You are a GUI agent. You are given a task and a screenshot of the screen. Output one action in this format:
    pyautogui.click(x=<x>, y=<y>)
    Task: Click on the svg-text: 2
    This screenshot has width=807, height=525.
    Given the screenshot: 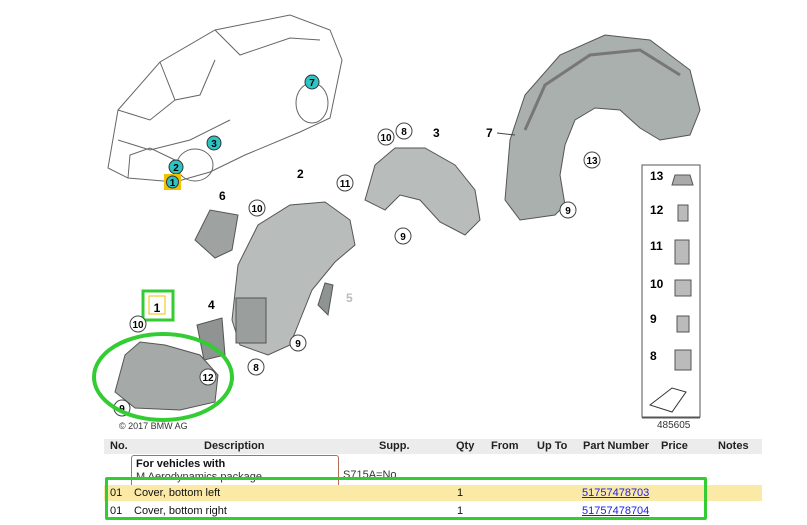 What is the action you would take?
    pyautogui.click(x=176, y=168)
    